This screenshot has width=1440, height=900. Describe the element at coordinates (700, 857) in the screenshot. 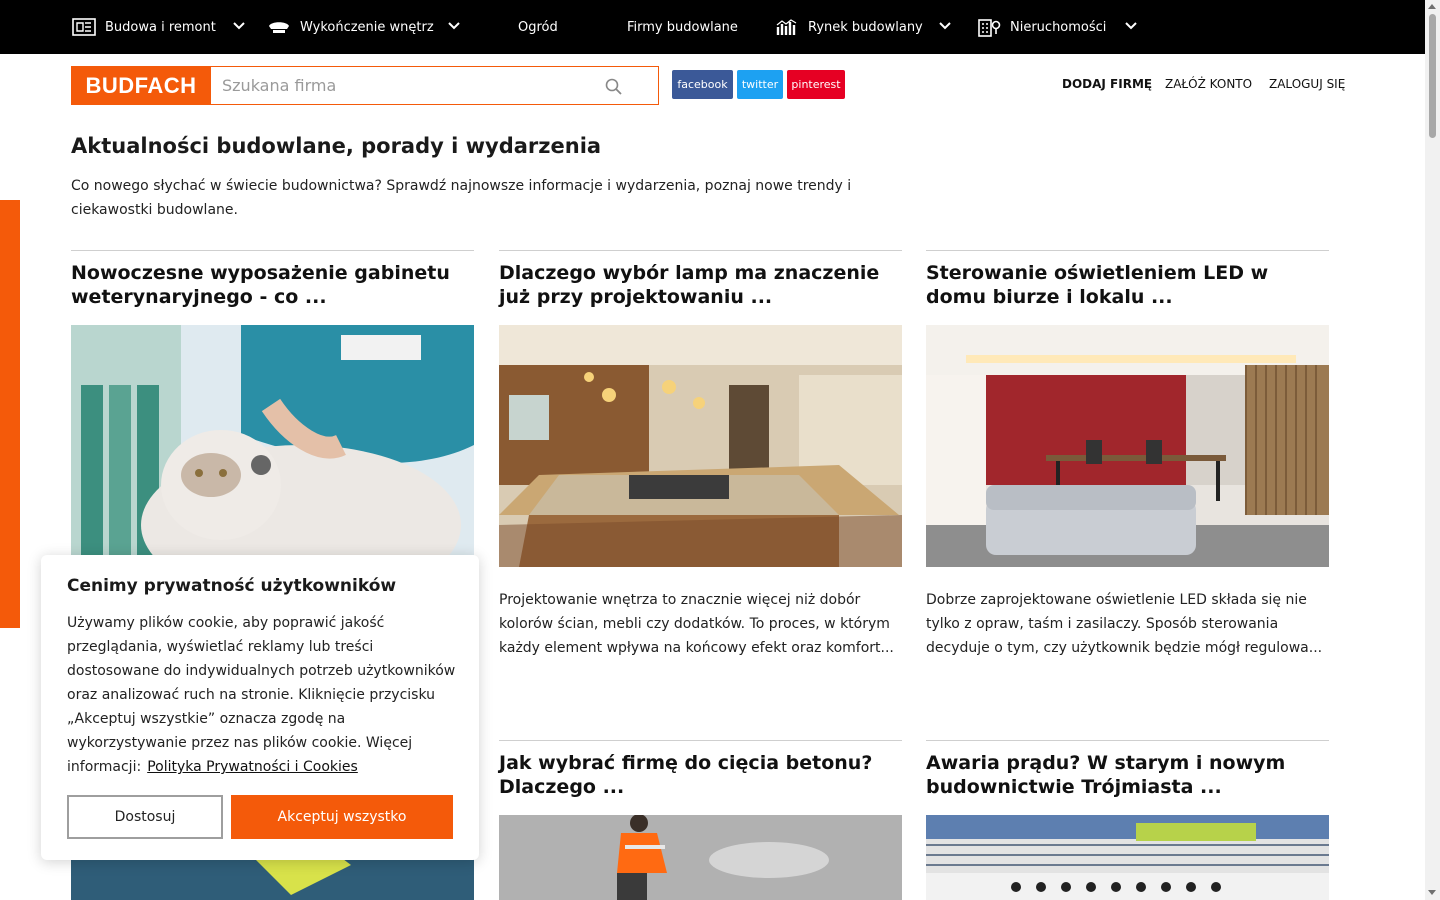

I see `article-image-concrete` at that location.